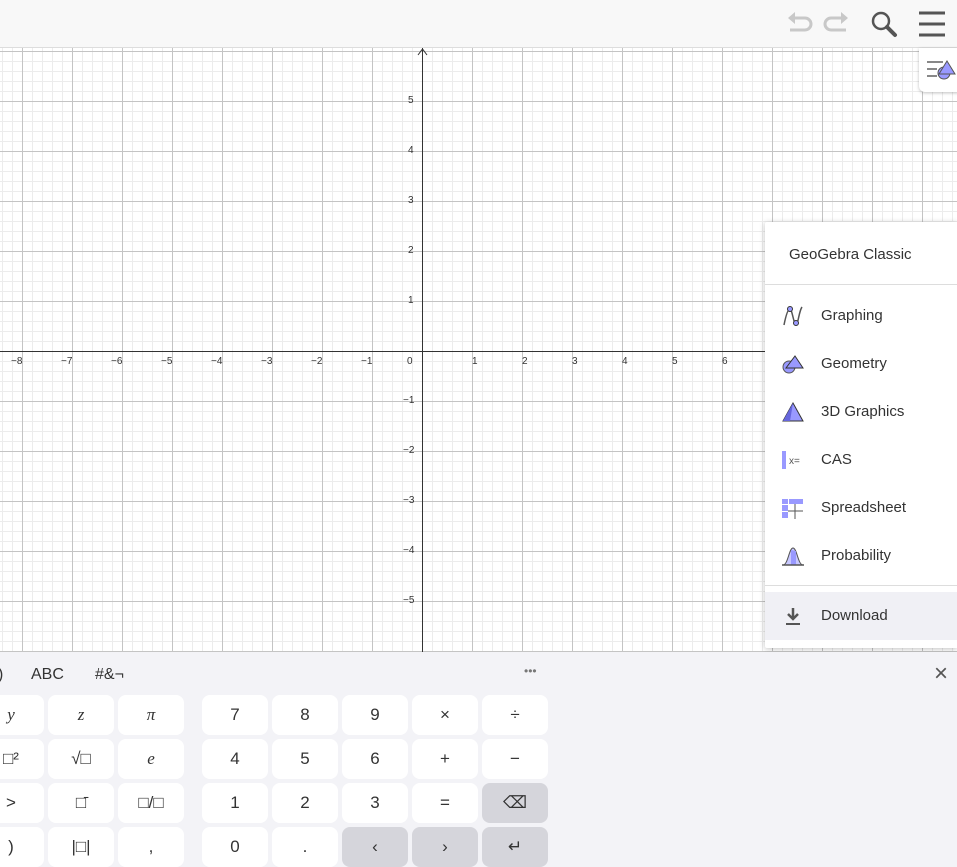  What do you see at coordinates (22, 759) in the screenshot?
I see `key-square: □²` at bounding box center [22, 759].